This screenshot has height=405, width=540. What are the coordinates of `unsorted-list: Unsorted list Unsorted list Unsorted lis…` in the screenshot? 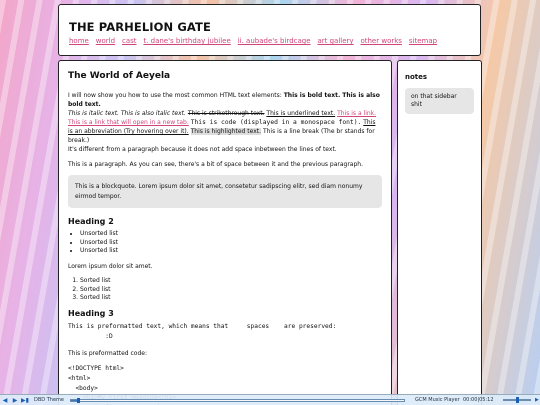 It's located at (231, 243).